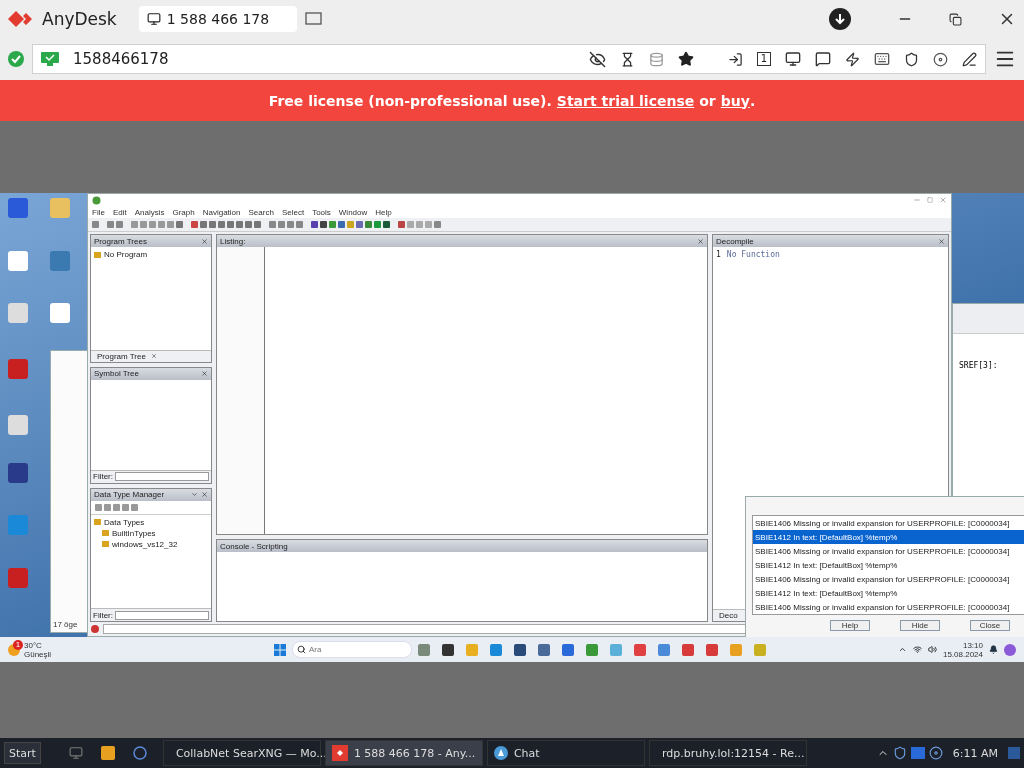  Describe the element at coordinates (120, 241) in the screenshot. I see `panel-title: Program Trees` at that location.